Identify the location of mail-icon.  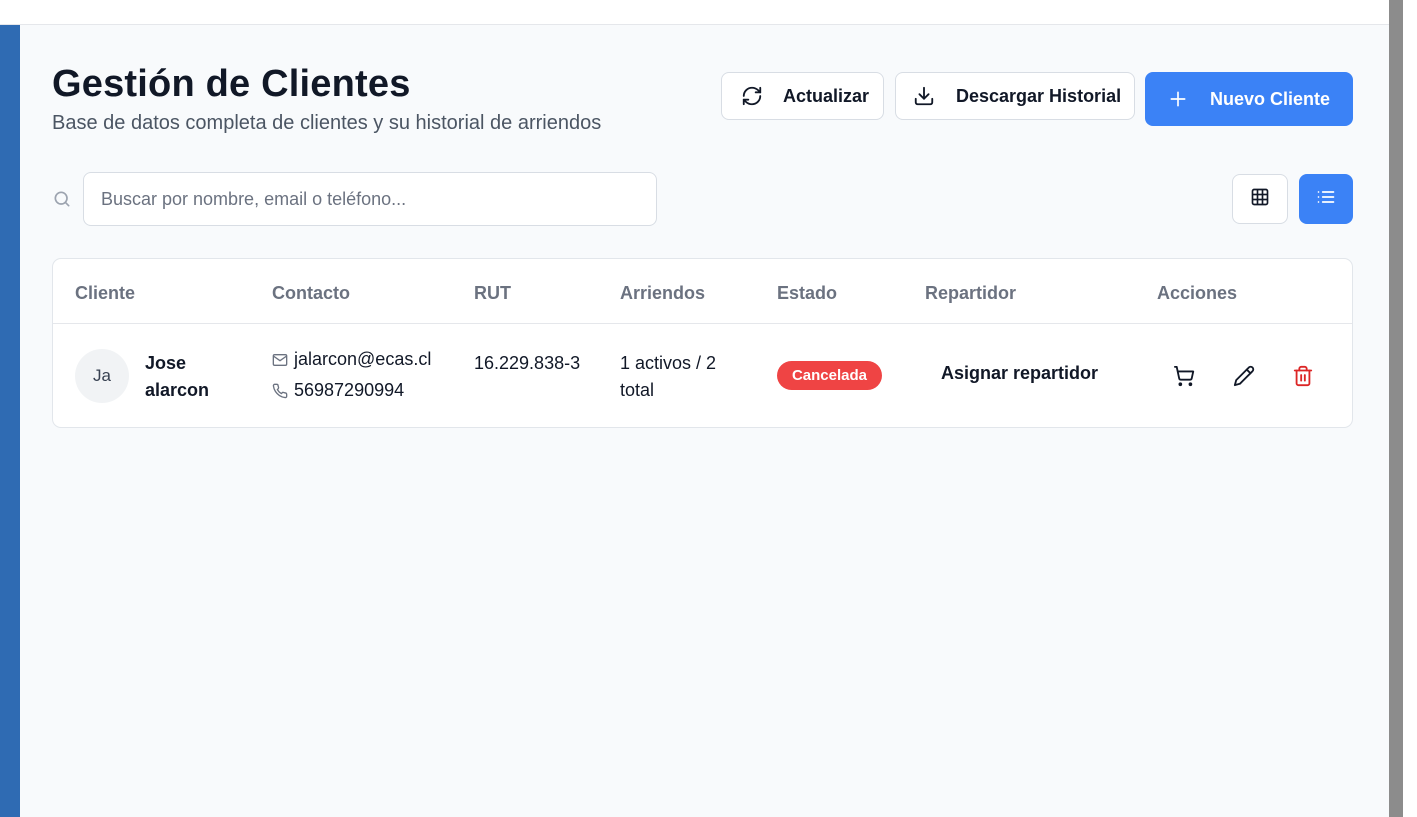
(280, 360).